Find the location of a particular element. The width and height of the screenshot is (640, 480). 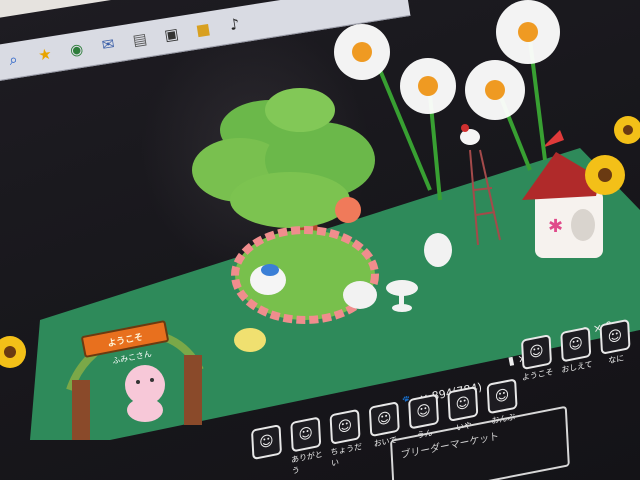

balloon is located at coordinates (348, 210).